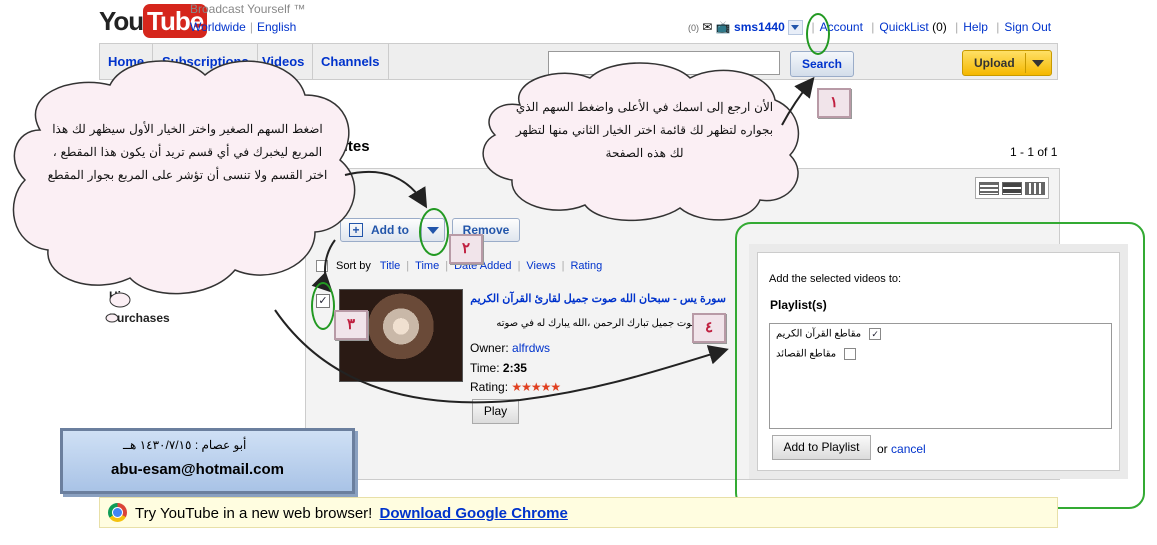 This screenshot has width=1157, height=545. I want to click on step-label-4: ٤, so click(709, 328).